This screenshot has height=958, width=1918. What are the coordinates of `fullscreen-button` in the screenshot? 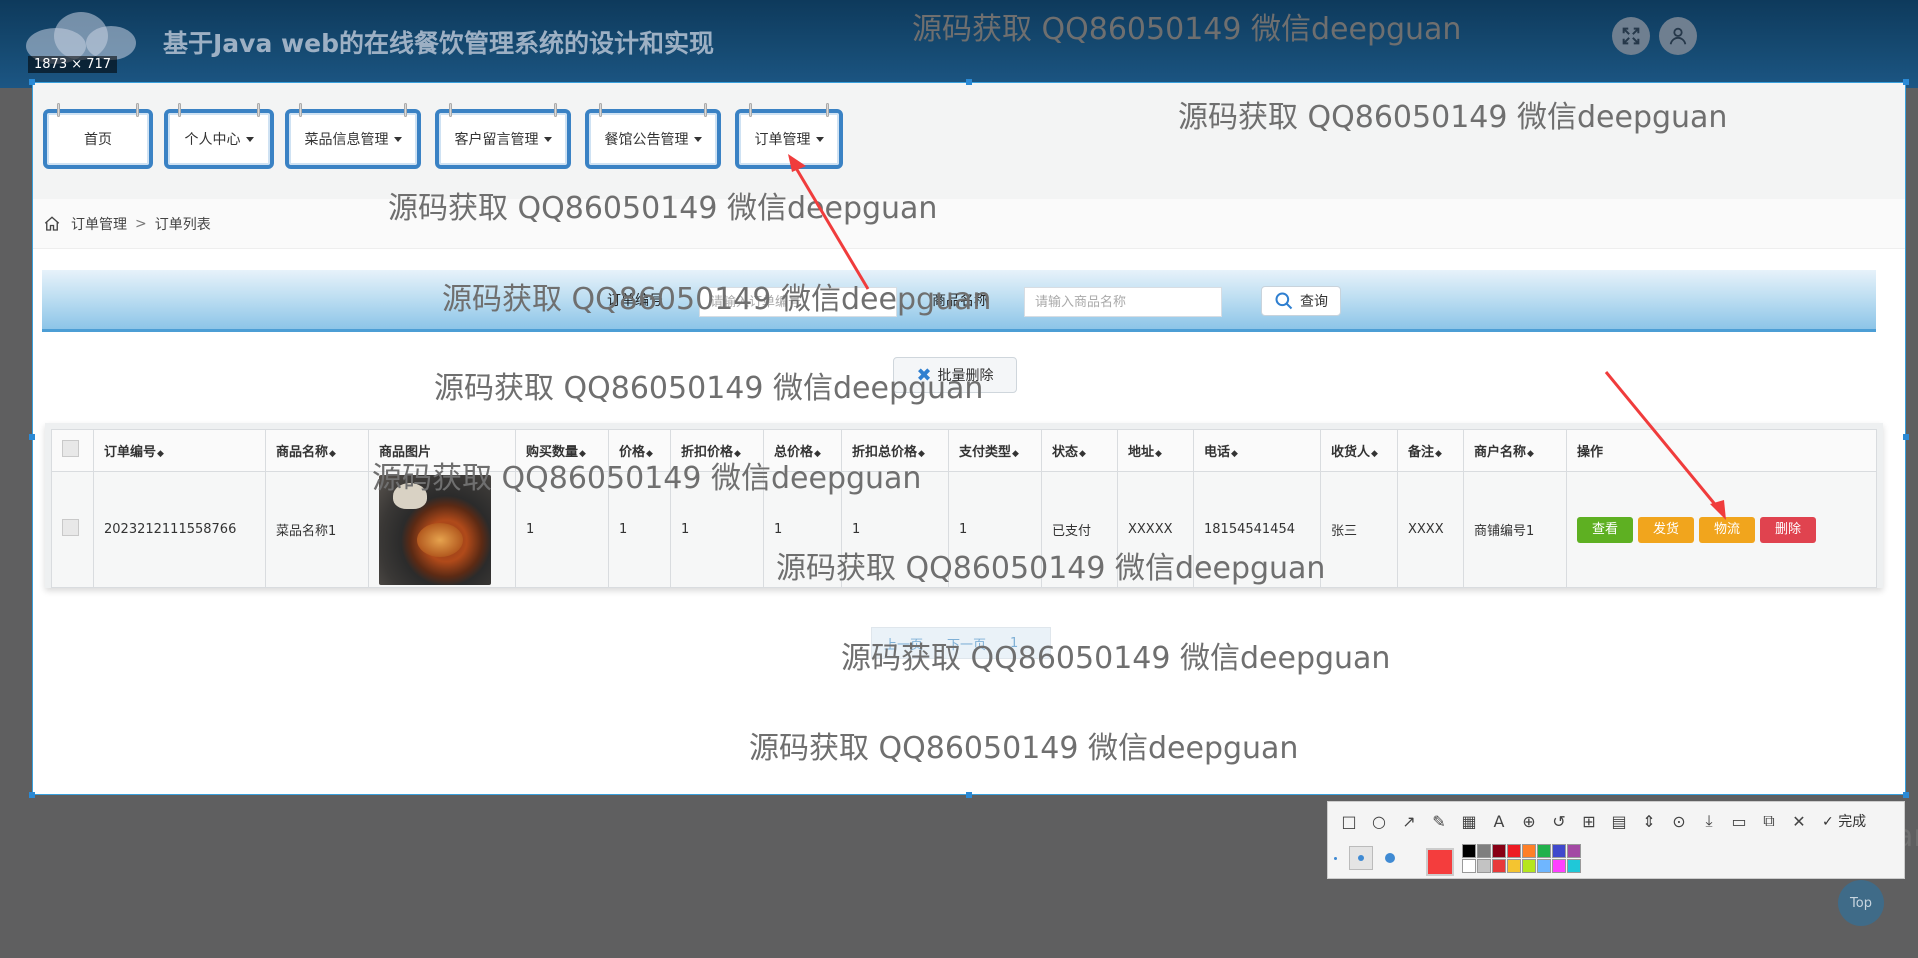 It's located at (1631, 36).